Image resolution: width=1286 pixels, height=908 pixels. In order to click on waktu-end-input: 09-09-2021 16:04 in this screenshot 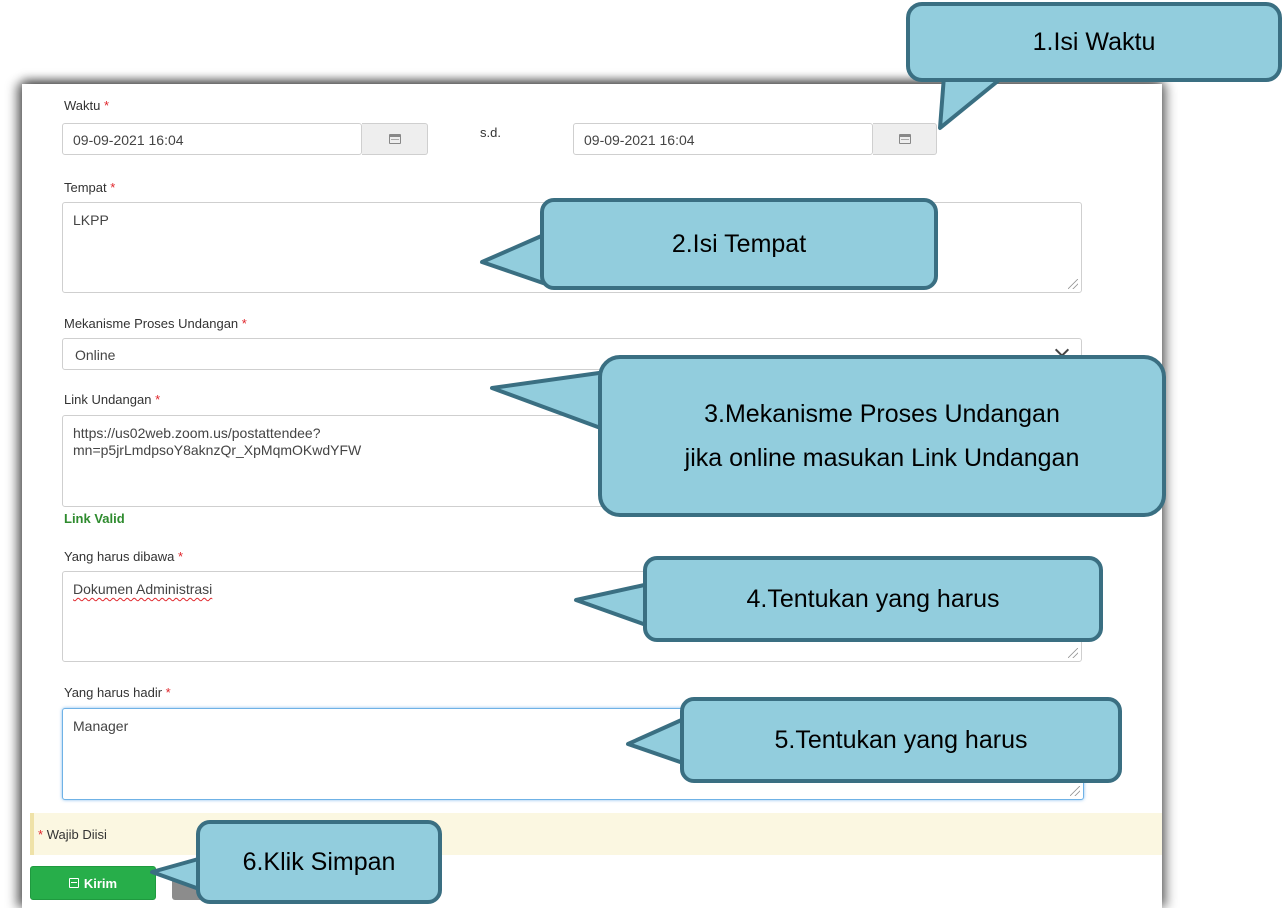, I will do `click(723, 139)`.